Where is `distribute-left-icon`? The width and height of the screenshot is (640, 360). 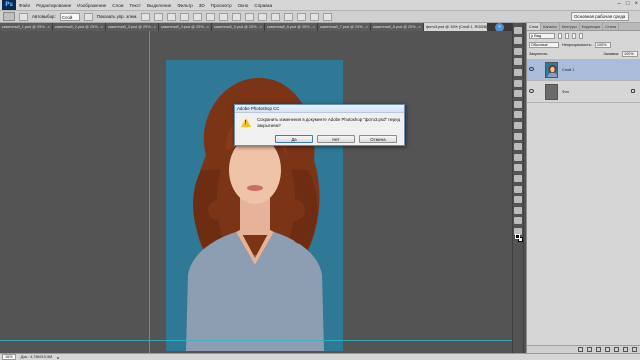
distribute-left-icon is located at coordinates (263, 16).